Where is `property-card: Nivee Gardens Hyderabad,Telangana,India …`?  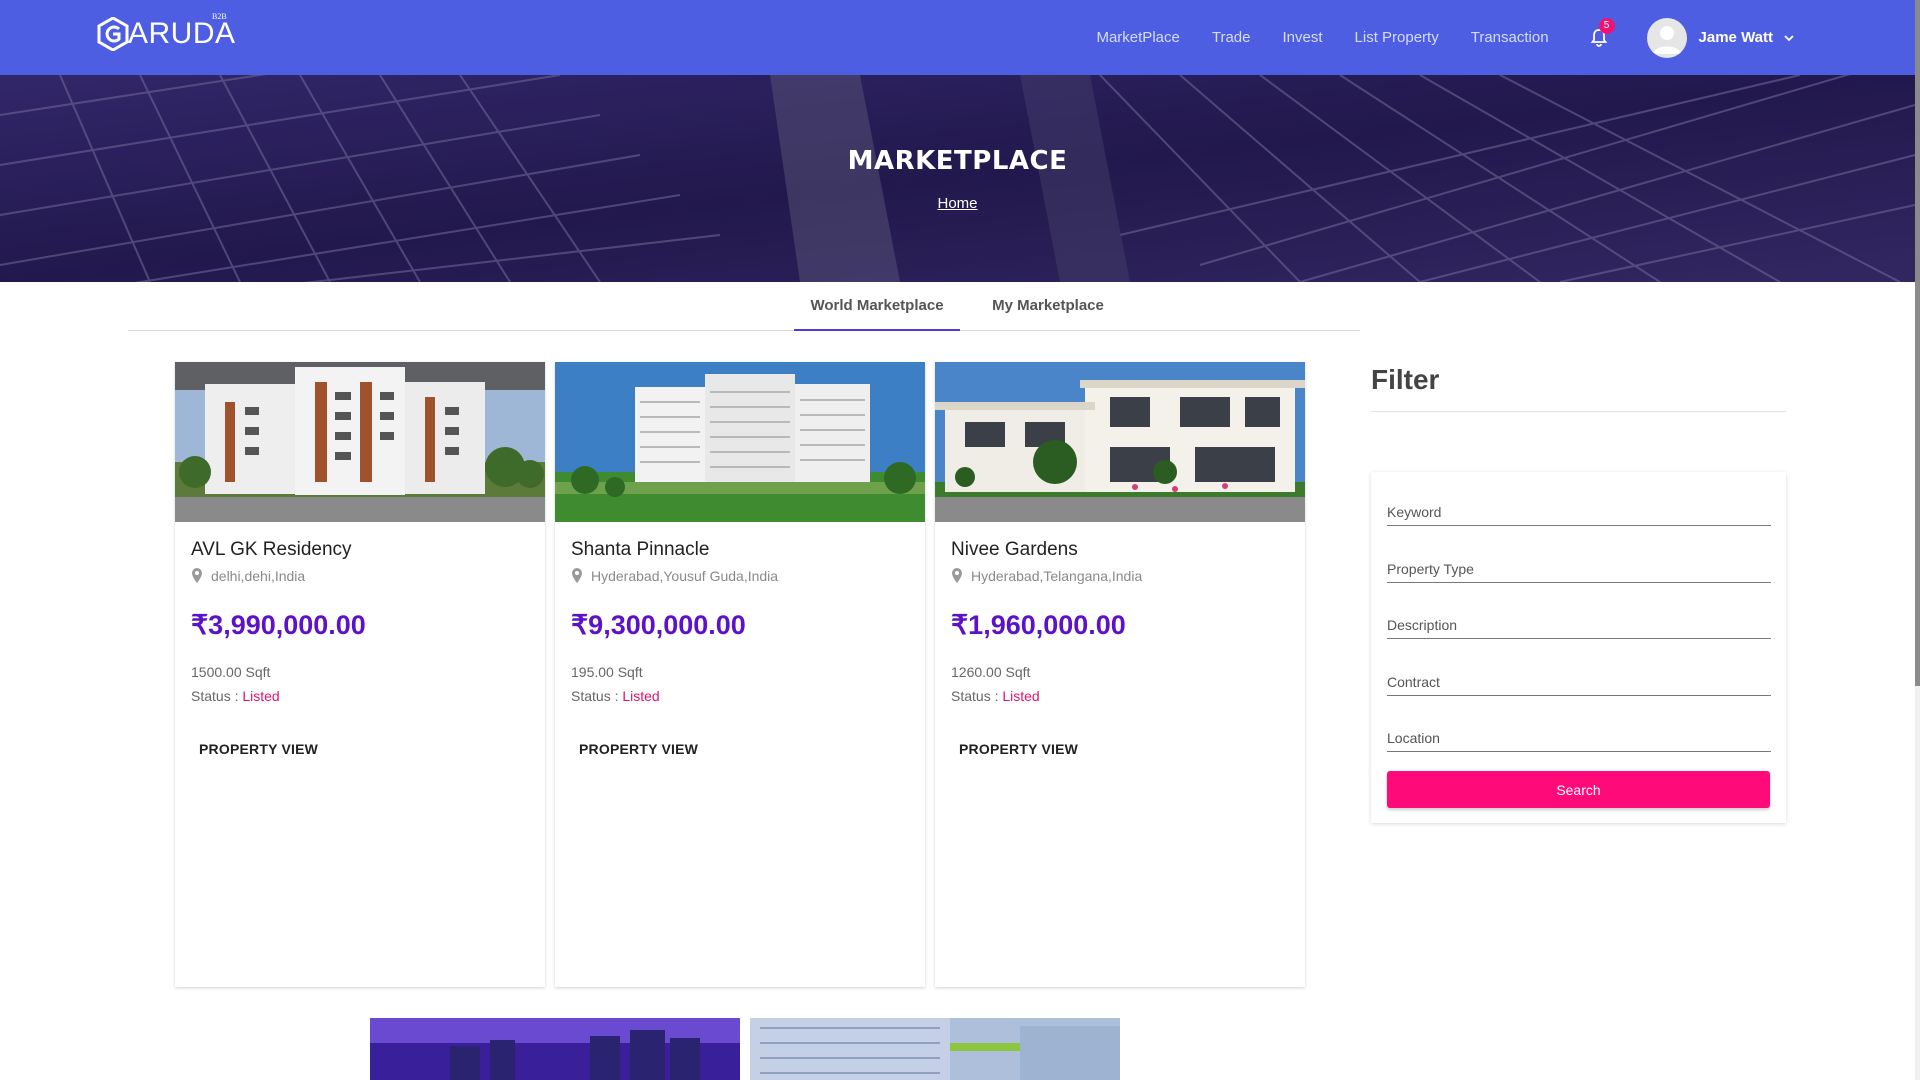
property-card: Nivee Gardens Hyderabad,Telangana,India … is located at coordinates (1120, 674).